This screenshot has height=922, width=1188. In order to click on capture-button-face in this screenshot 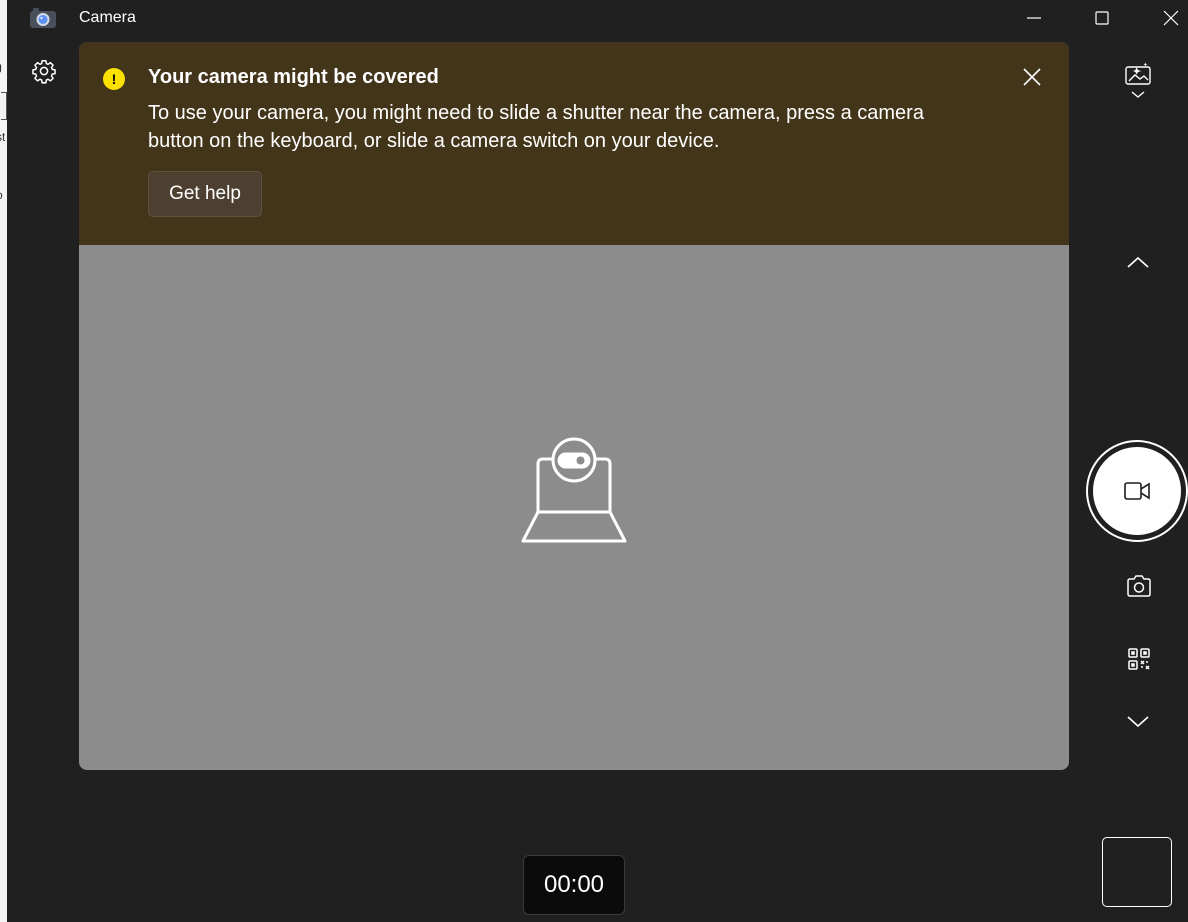, I will do `click(1137, 491)`.